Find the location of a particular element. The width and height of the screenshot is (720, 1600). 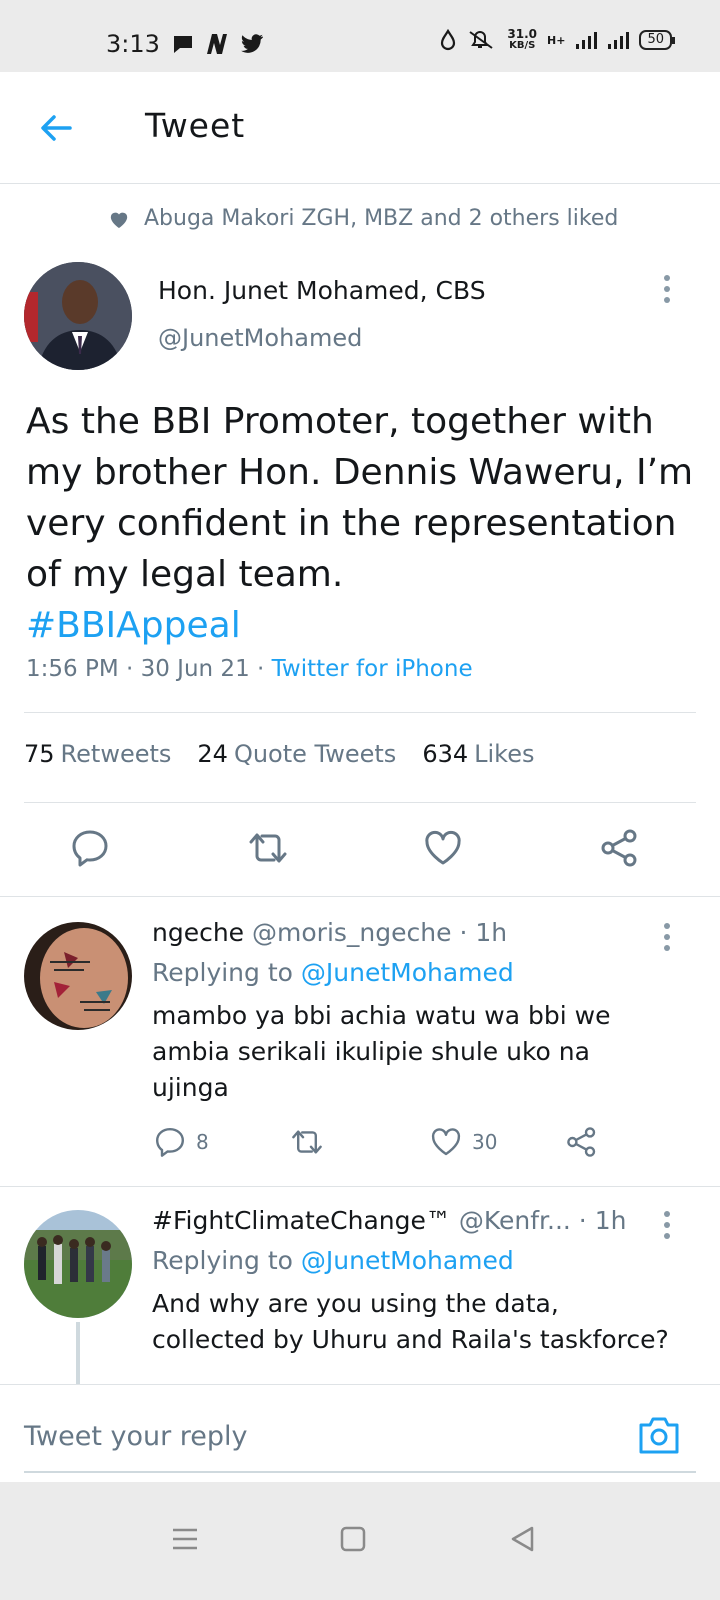

reply-composer: Tweet your reply is located at coordinates (360, 1433).